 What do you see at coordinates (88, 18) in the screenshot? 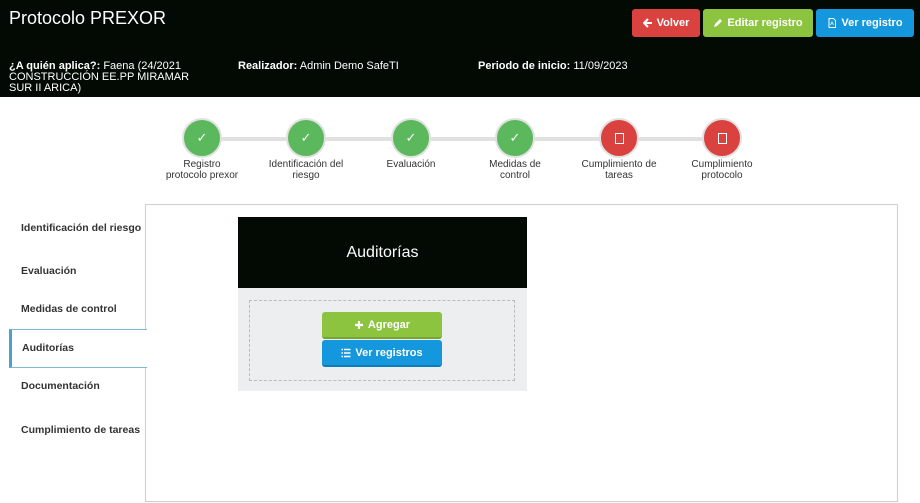
I see `page-title: Protocolo PREXOR` at bounding box center [88, 18].